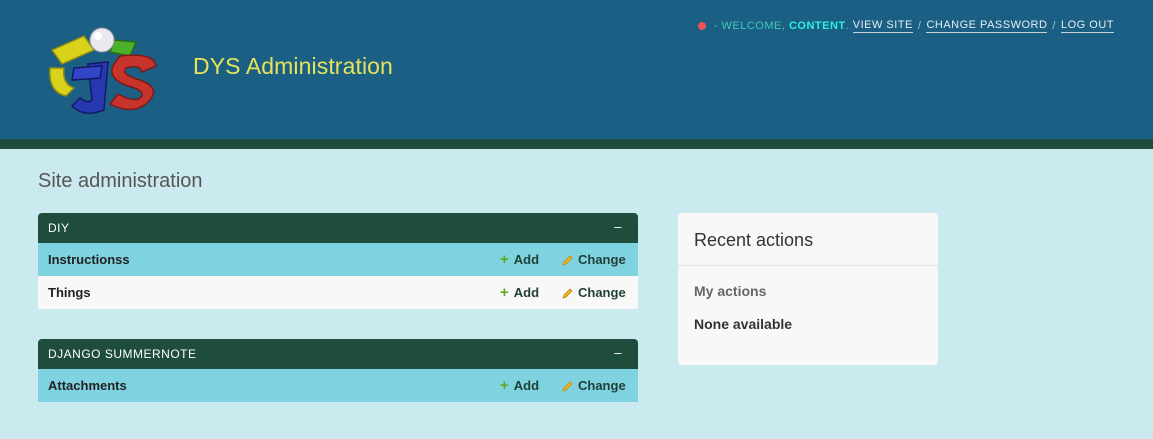  Describe the element at coordinates (817, 26) in the screenshot. I see `username: content` at that location.